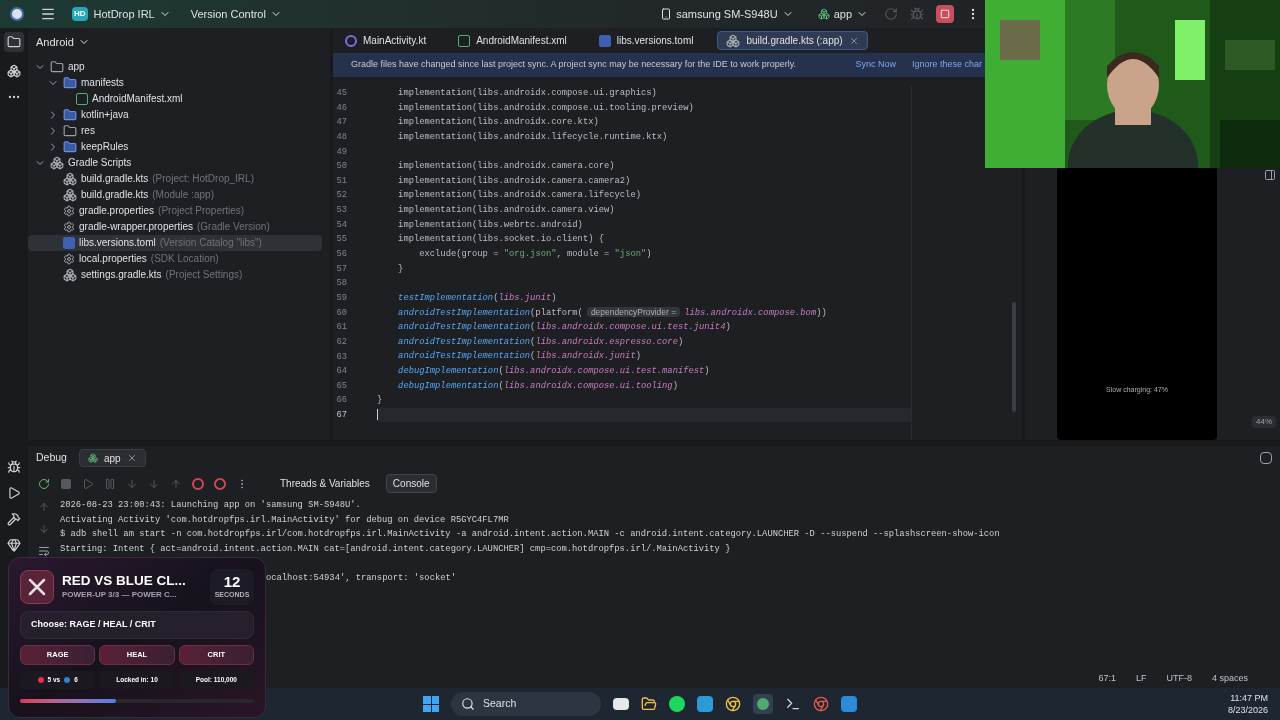 This screenshot has width=1280, height=720. Describe the element at coordinates (946, 65) in the screenshot. I see `ignore-changes-link: Ignore these char` at that location.